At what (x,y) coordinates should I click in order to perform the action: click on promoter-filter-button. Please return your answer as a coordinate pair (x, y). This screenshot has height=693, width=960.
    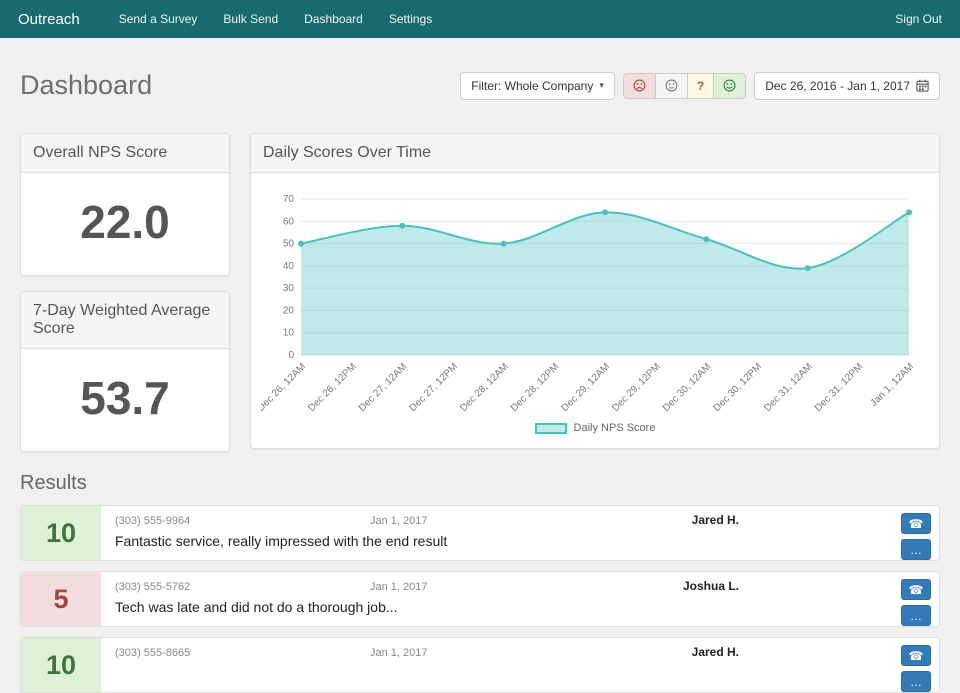
    Looking at the image, I should click on (730, 85).